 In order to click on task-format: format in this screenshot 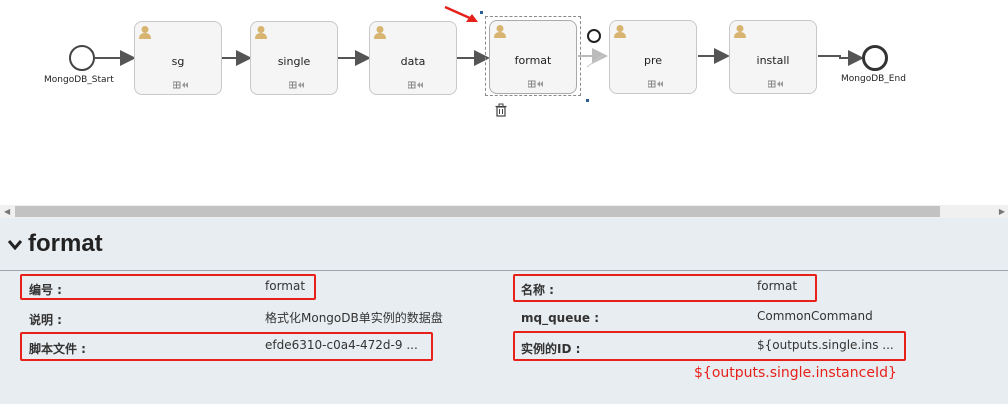, I will do `click(533, 57)`.